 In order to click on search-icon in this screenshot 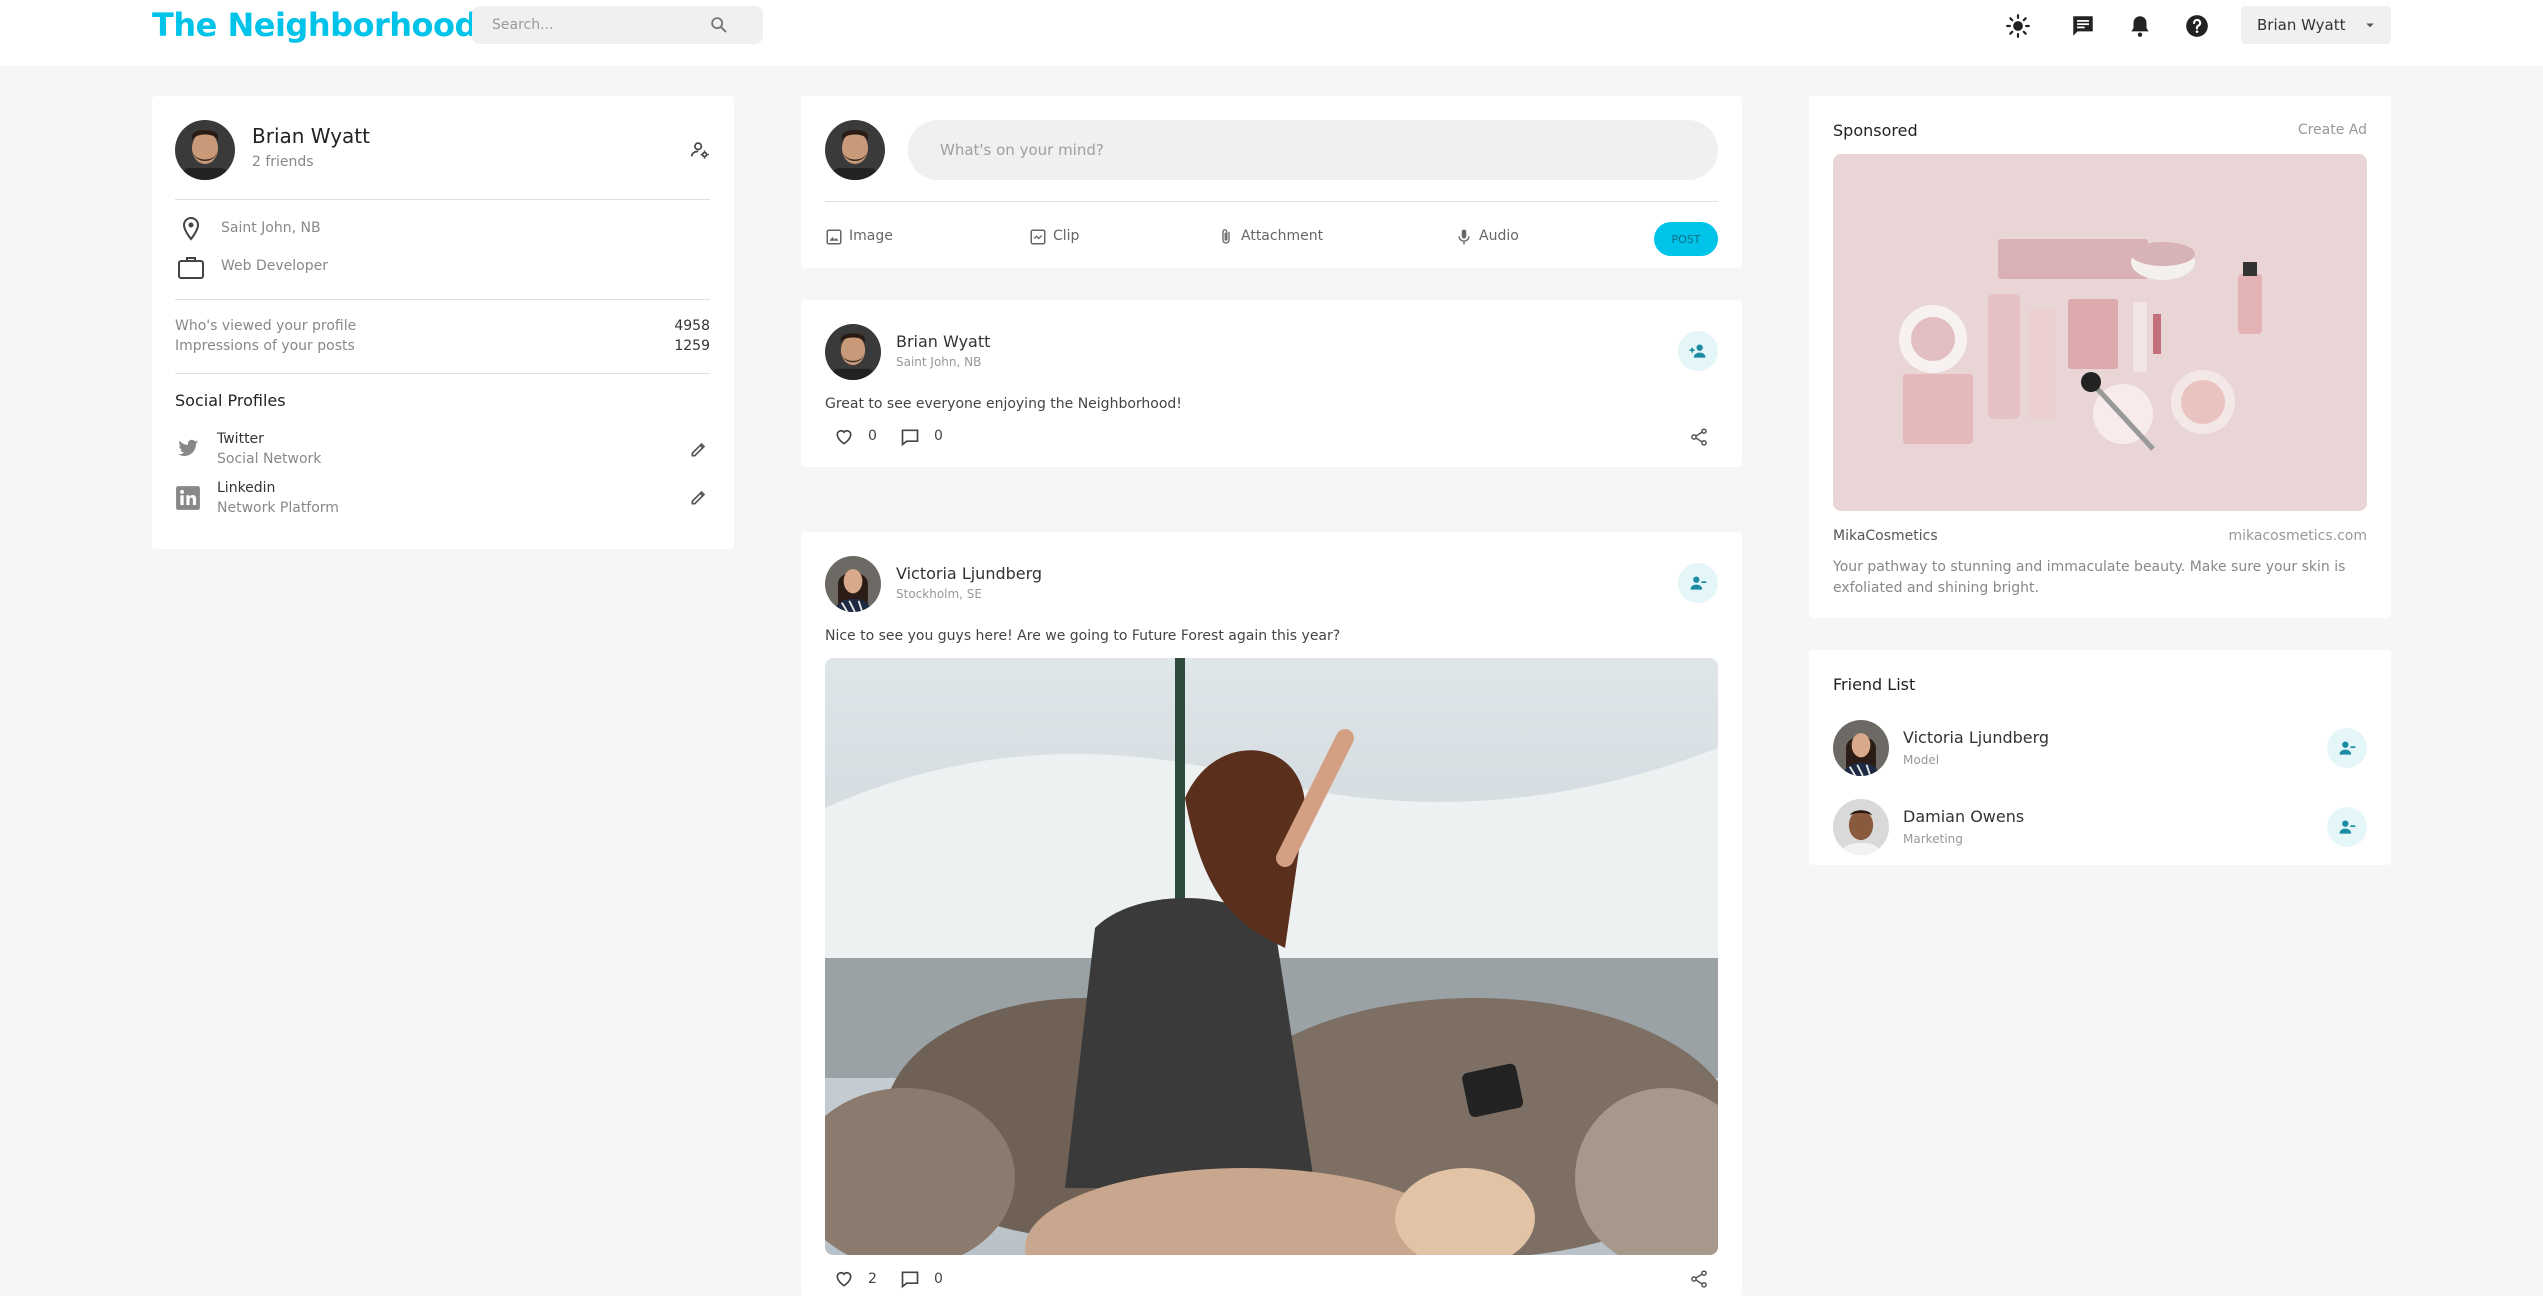, I will do `click(719, 25)`.